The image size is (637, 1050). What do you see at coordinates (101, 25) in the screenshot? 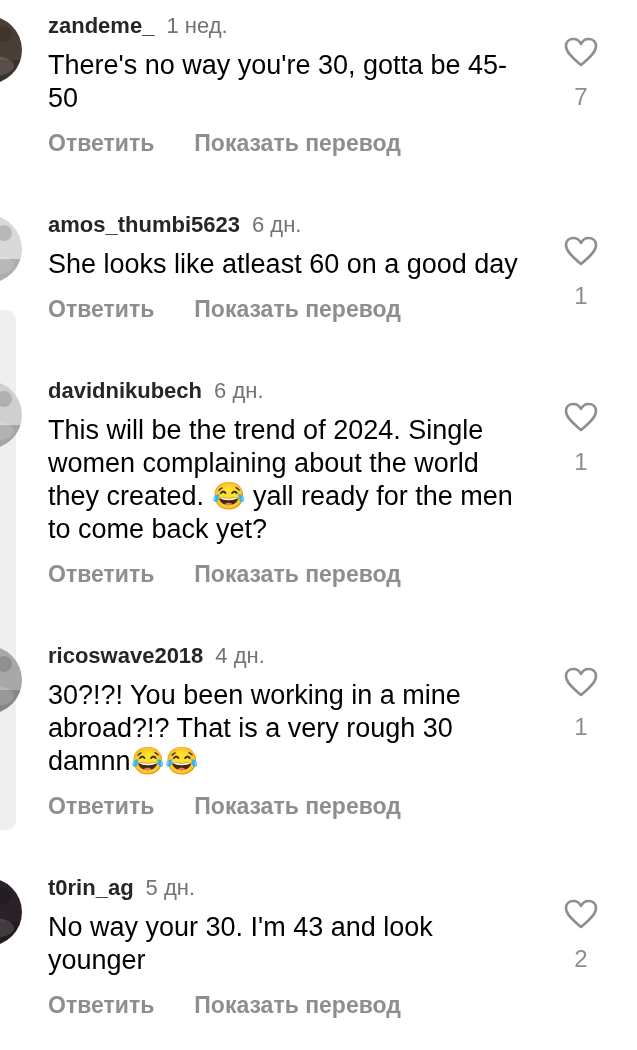
I see `username-link: zandeme_` at bounding box center [101, 25].